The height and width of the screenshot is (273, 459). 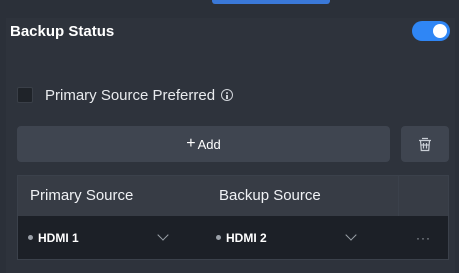 What do you see at coordinates (271, 2) in the screenshot?
I see `top-accent-bar` at bounding box center [271, 2].